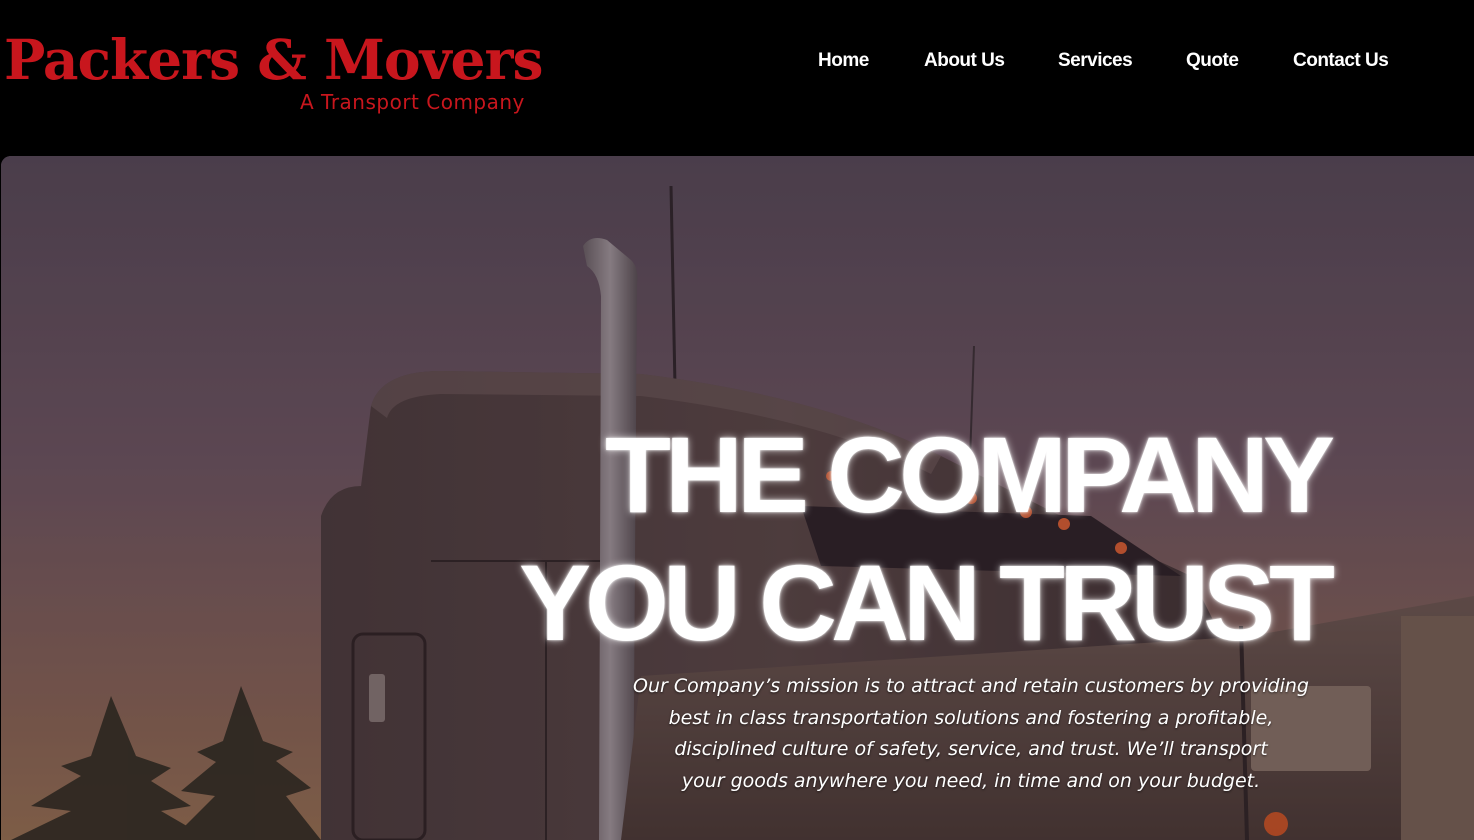 The height and width of the screenshot is (840, 1474). I want to click on nav-quote-link: Quote, so click(1212, 61).